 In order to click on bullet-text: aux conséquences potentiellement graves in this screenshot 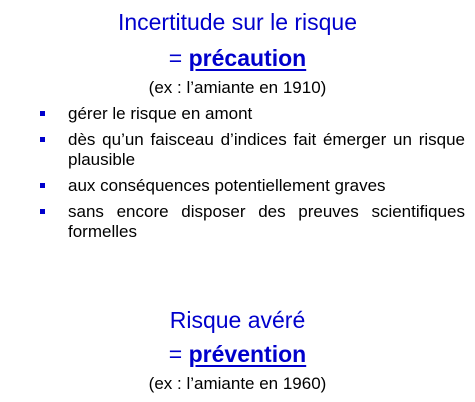, I will do `click(227, 185)`.